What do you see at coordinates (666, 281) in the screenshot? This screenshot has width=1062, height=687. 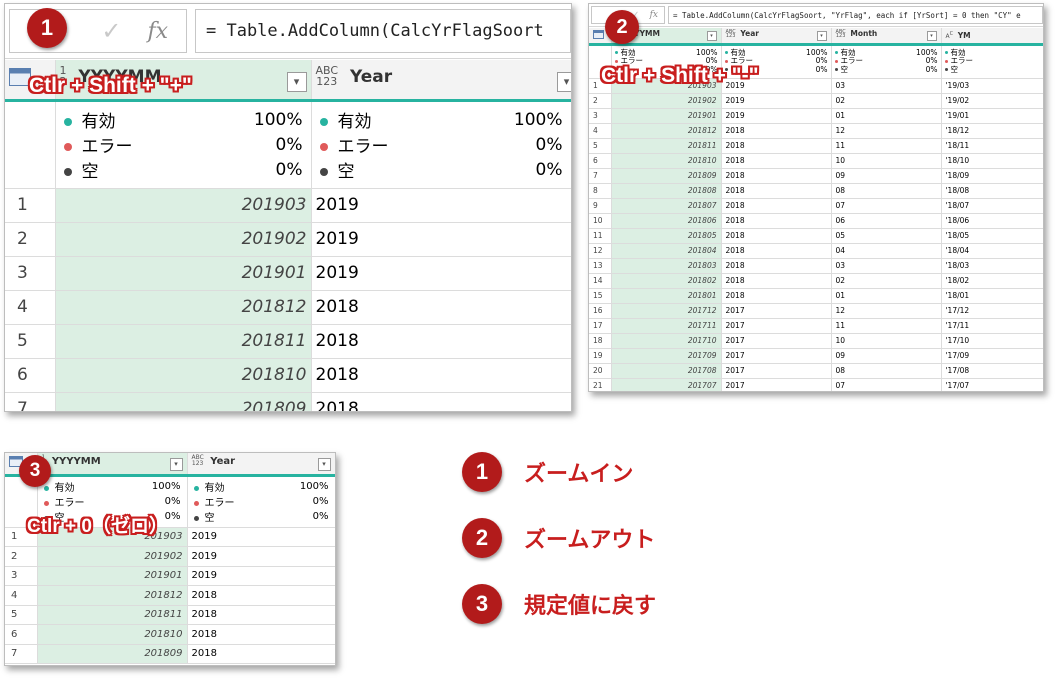 I see `cell-yyyymm: 201802` at bounding box center [666, 281].